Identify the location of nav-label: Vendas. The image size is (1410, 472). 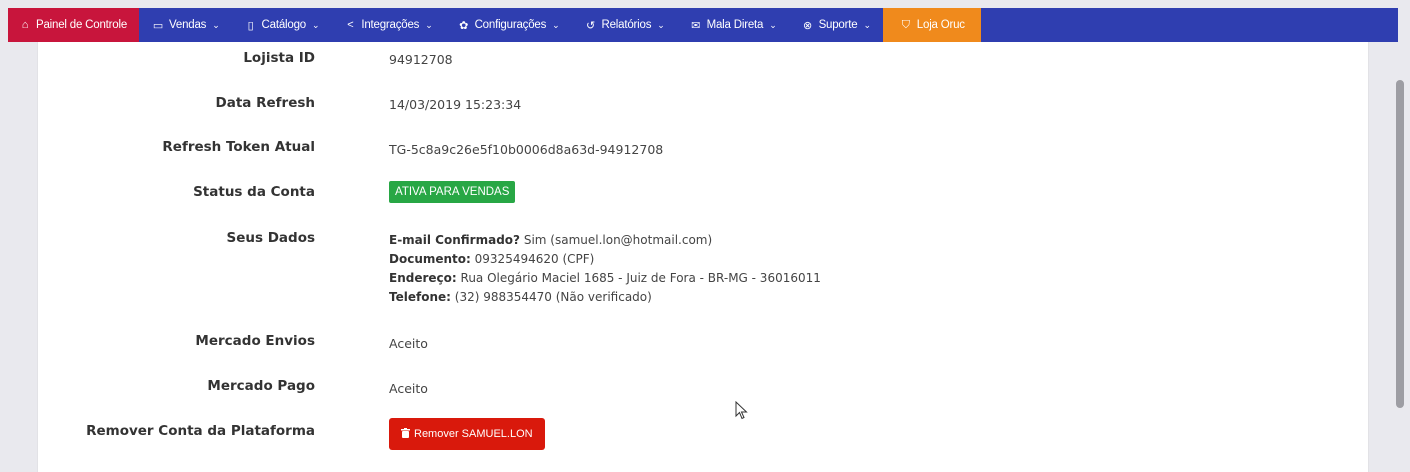
(188, 25).